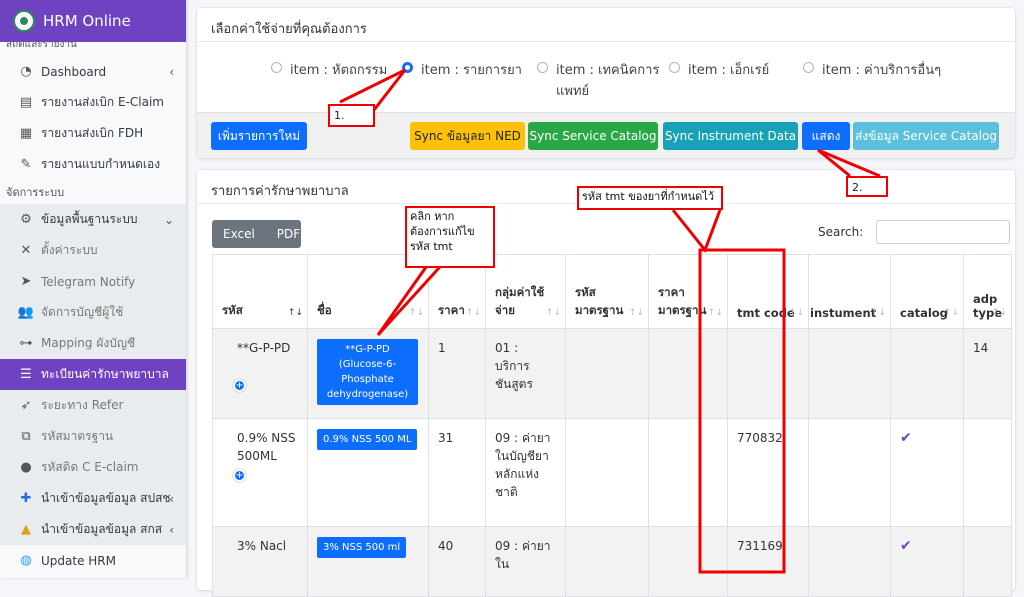  Describe the element at coordinates (719, 69) in the screenshot. I see `radio-xray: item : เอ็กเรย์` at that location.